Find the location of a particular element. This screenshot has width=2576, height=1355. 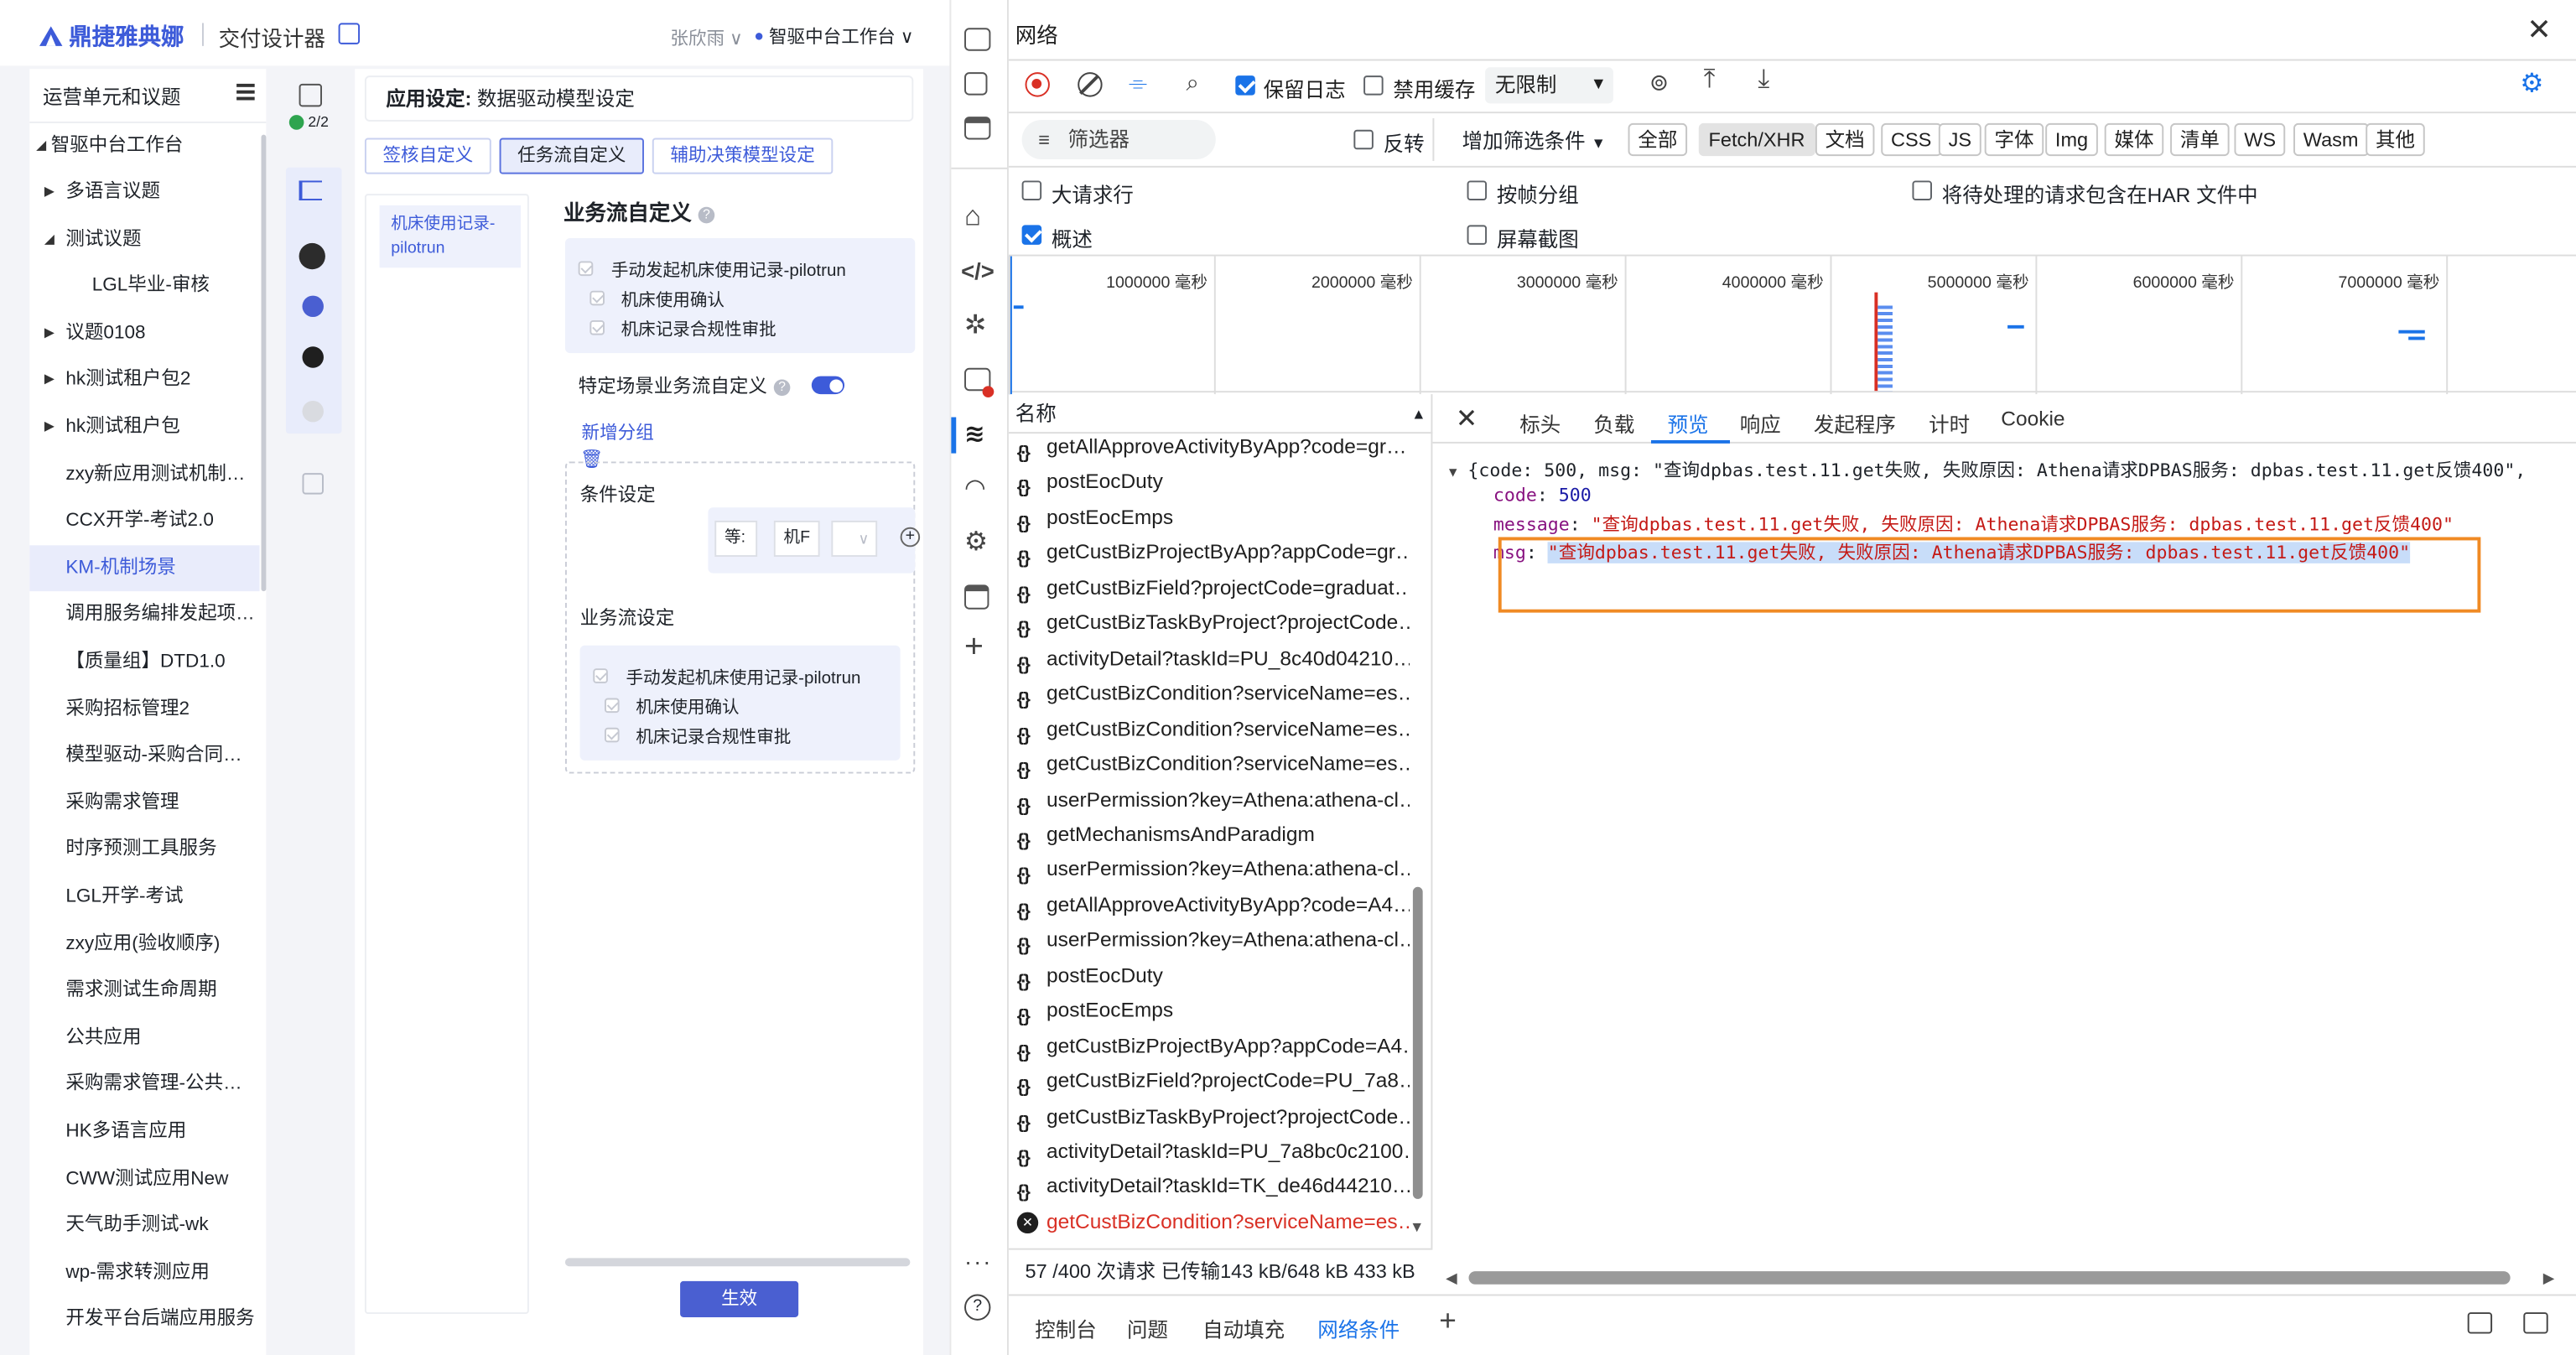

list-circle-icon is located at coordinates (313, 412).